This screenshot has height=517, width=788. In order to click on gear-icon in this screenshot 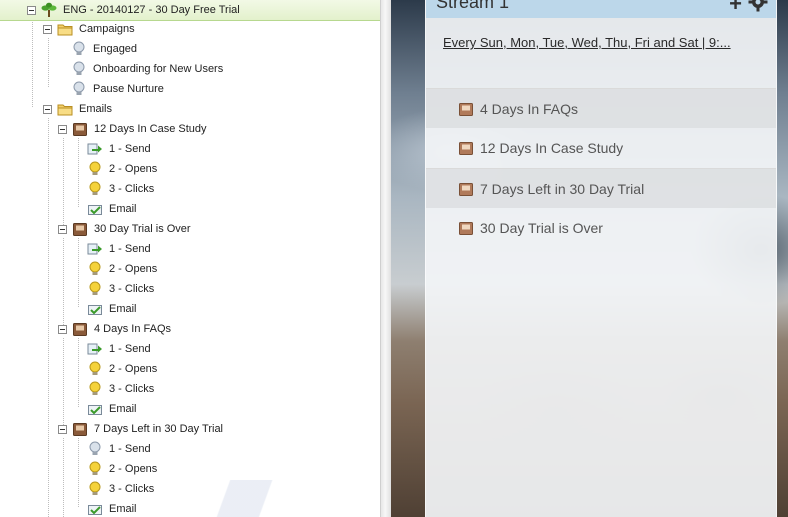, I will do `click(758, 6)`.